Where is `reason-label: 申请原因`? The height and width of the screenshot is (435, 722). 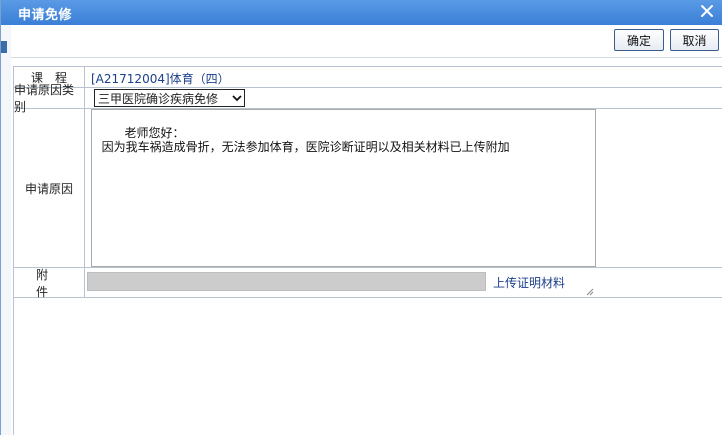 reason-label: 申请原因 is located at coordinates (49, 188).